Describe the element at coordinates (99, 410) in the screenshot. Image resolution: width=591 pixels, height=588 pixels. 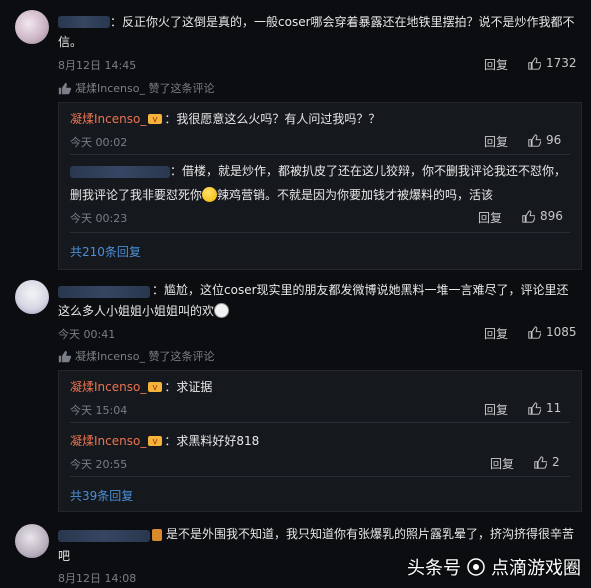
I see `reply-timestamp: 今天 15:04` at that location.